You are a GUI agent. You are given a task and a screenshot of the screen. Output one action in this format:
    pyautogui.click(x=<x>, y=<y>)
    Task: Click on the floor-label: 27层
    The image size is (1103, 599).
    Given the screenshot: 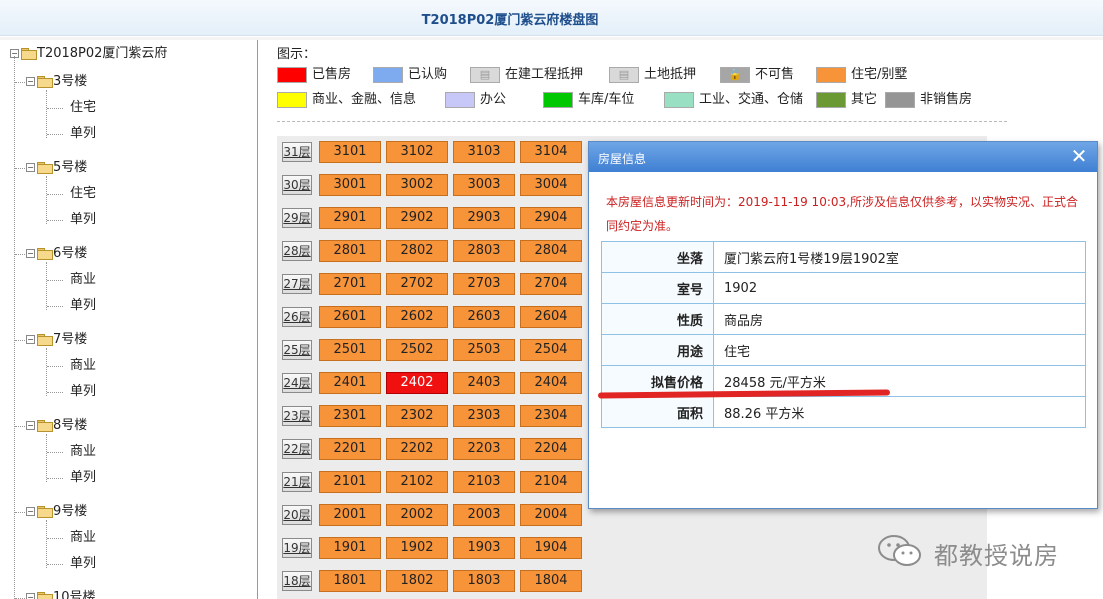 What is the action you would take?
    pyautogui.click(x=297, y=284)
    